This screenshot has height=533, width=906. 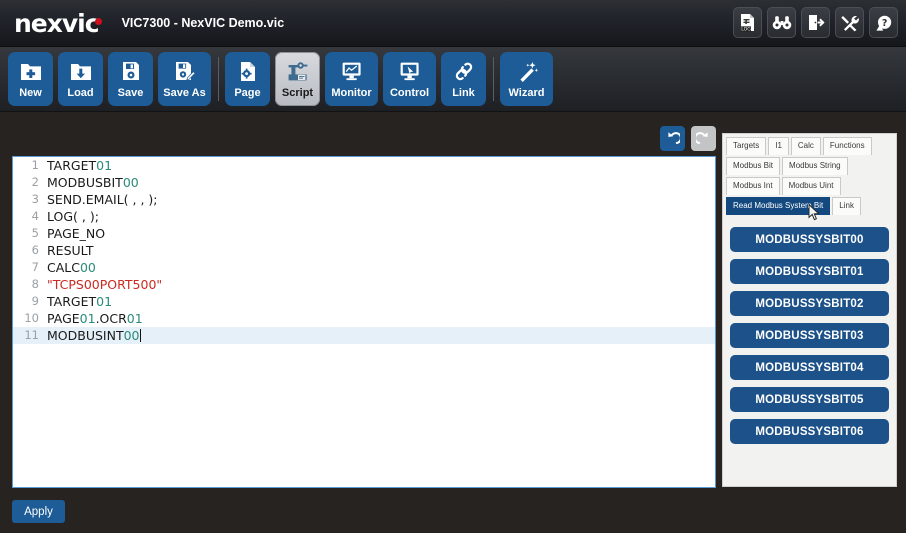 I want to click on monitor-chart-icon, so click(x=352, y=71).